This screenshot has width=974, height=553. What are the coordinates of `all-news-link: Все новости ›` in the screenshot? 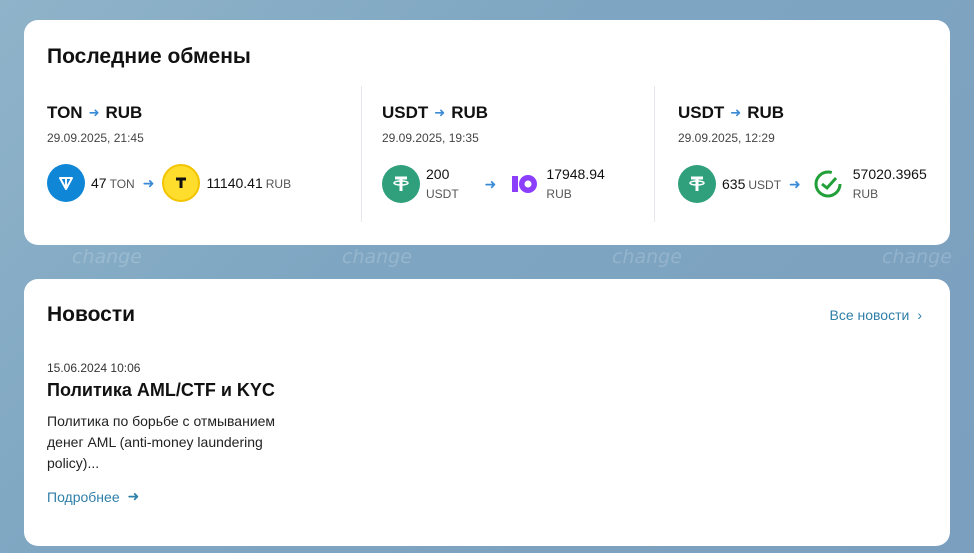 It's located at (875, 315).